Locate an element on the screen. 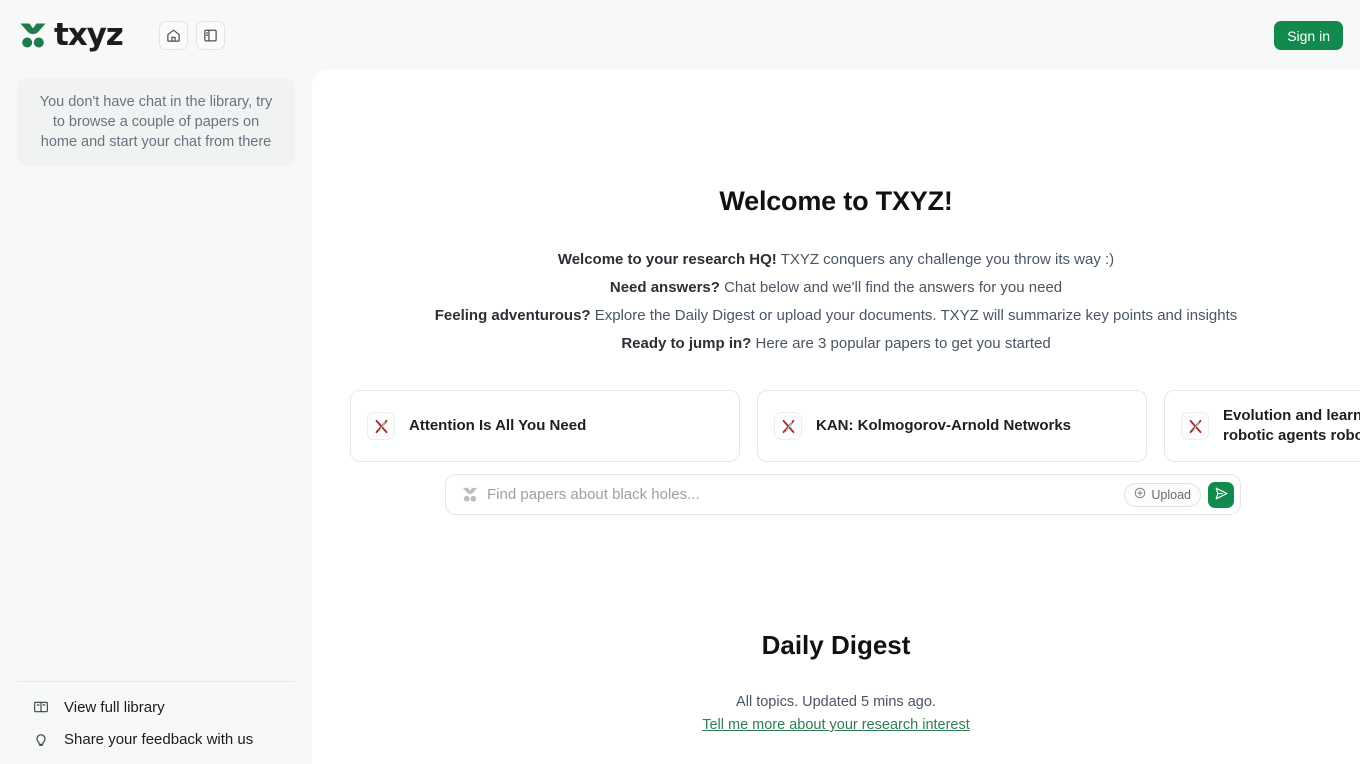  sidebar-panel-icon is located at coordinates (210, 35).